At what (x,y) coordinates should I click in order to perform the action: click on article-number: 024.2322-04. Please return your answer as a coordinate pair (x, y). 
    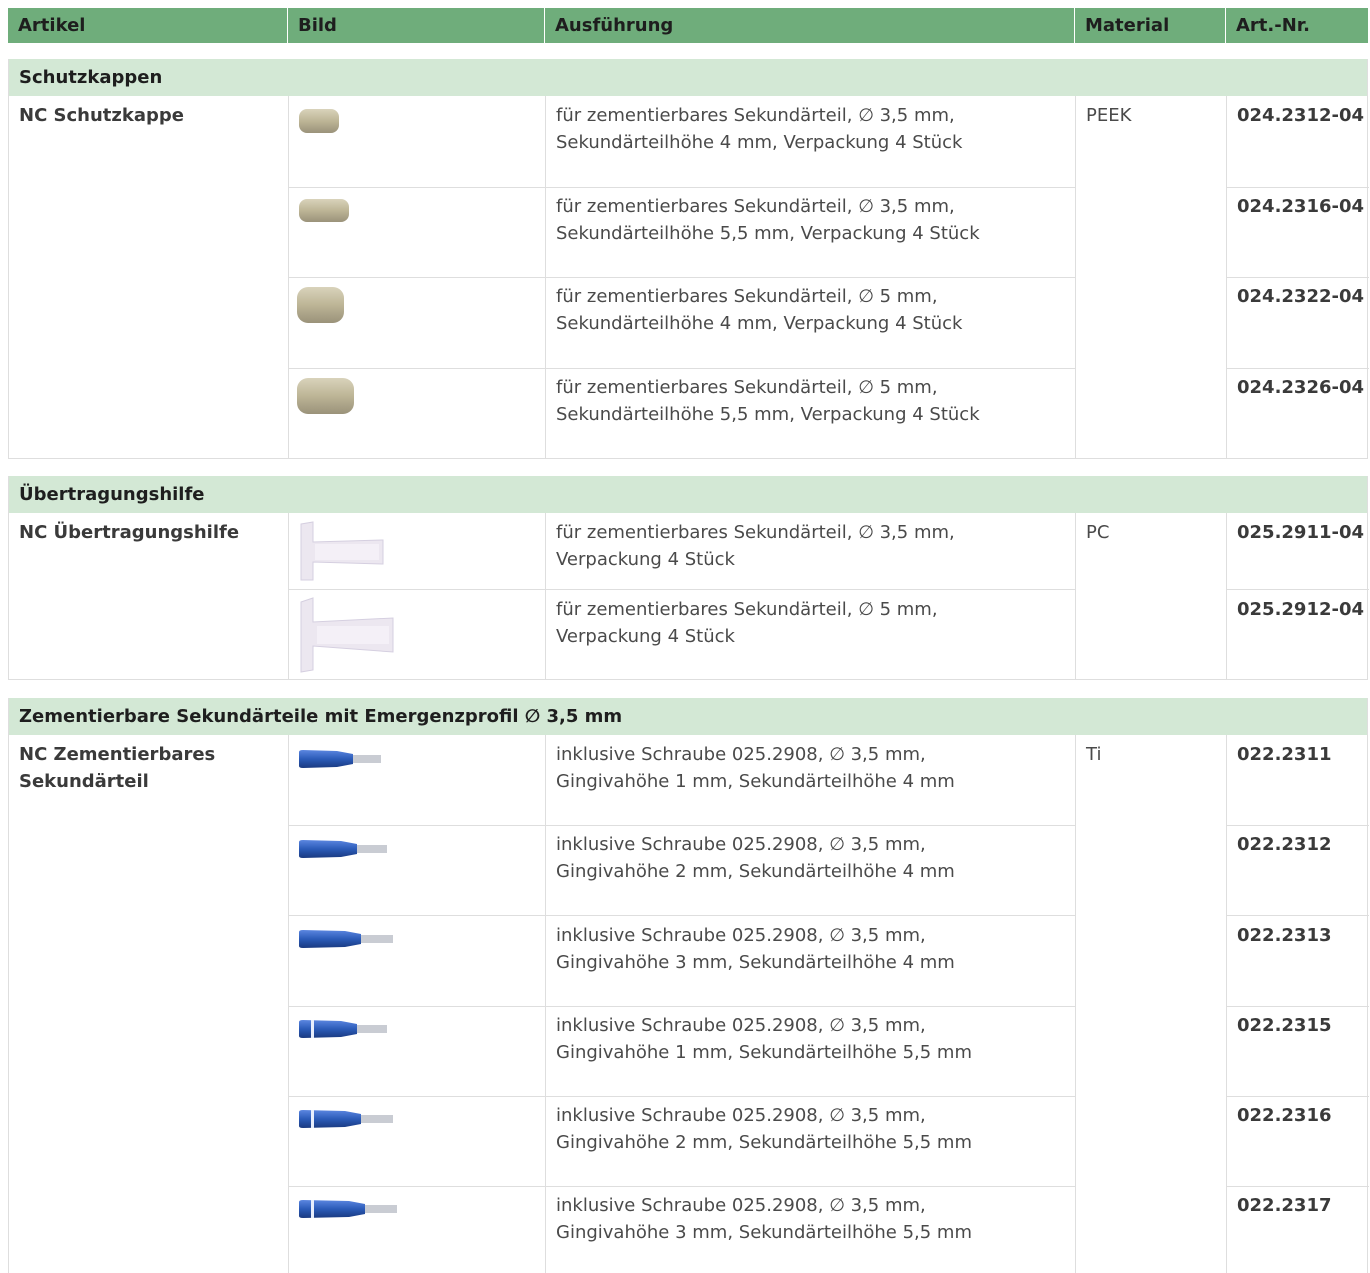
    Looking at the image, I should click on (1301, 296).